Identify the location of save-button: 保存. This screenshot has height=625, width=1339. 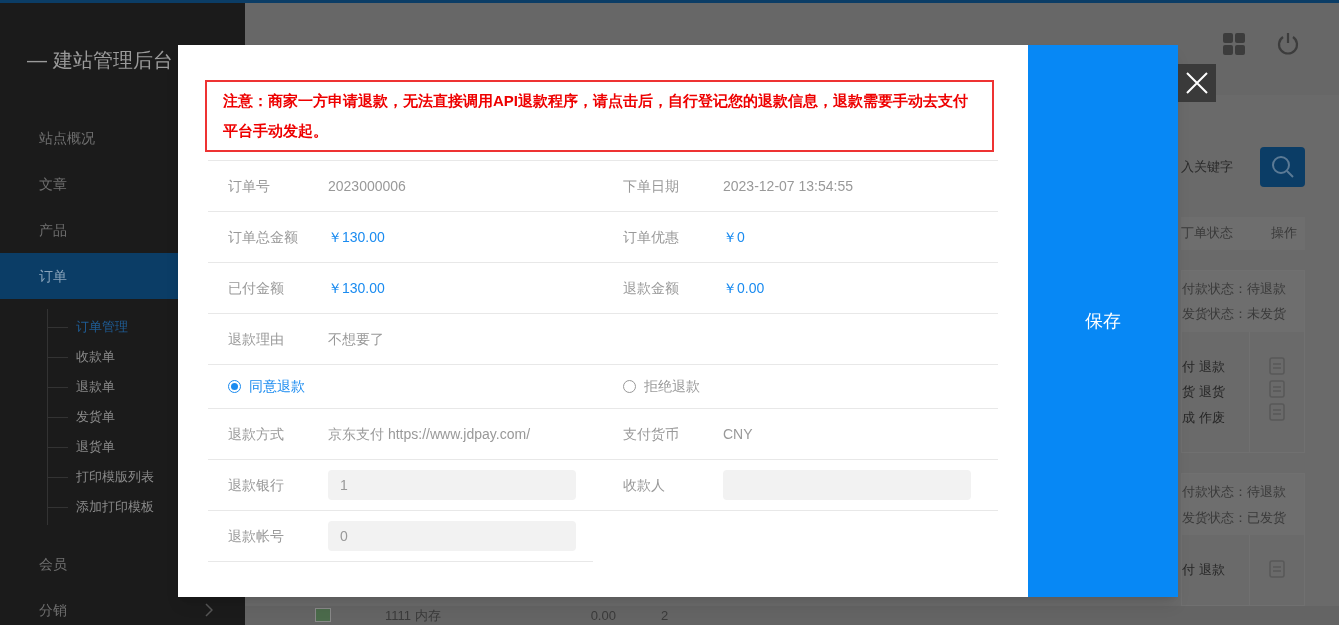
(1103, 321).